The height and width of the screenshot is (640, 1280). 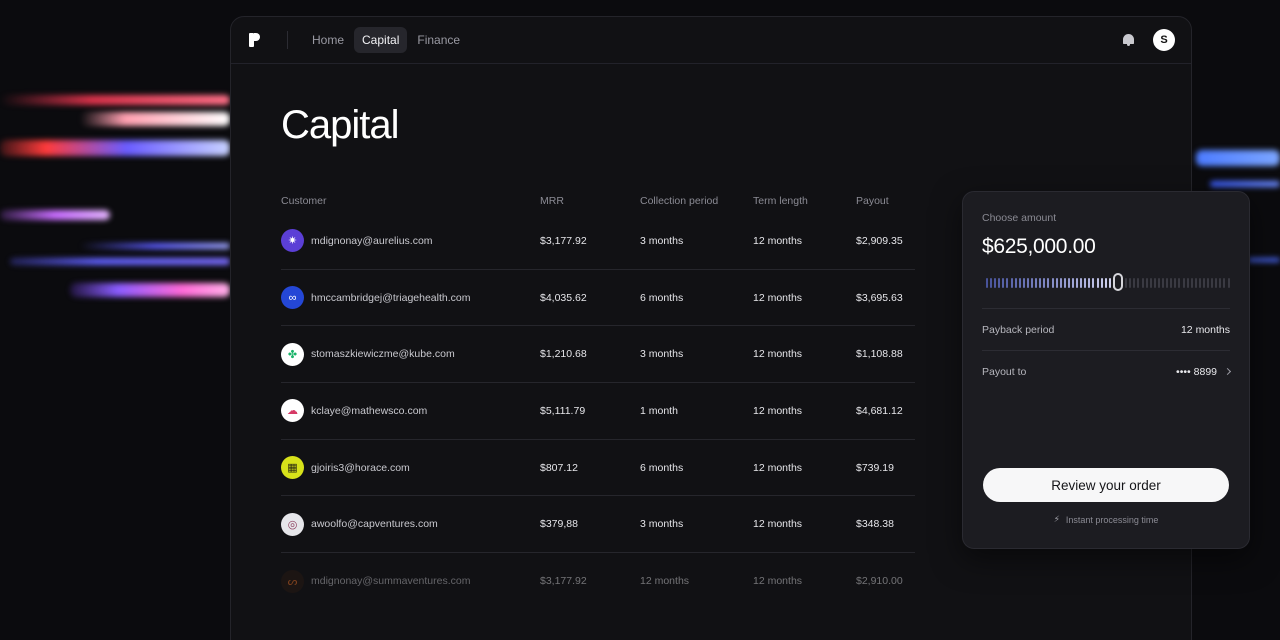 I want to click on customer-cell: ▦ gjoiris3@horace.com, so click(x=410, y=468).